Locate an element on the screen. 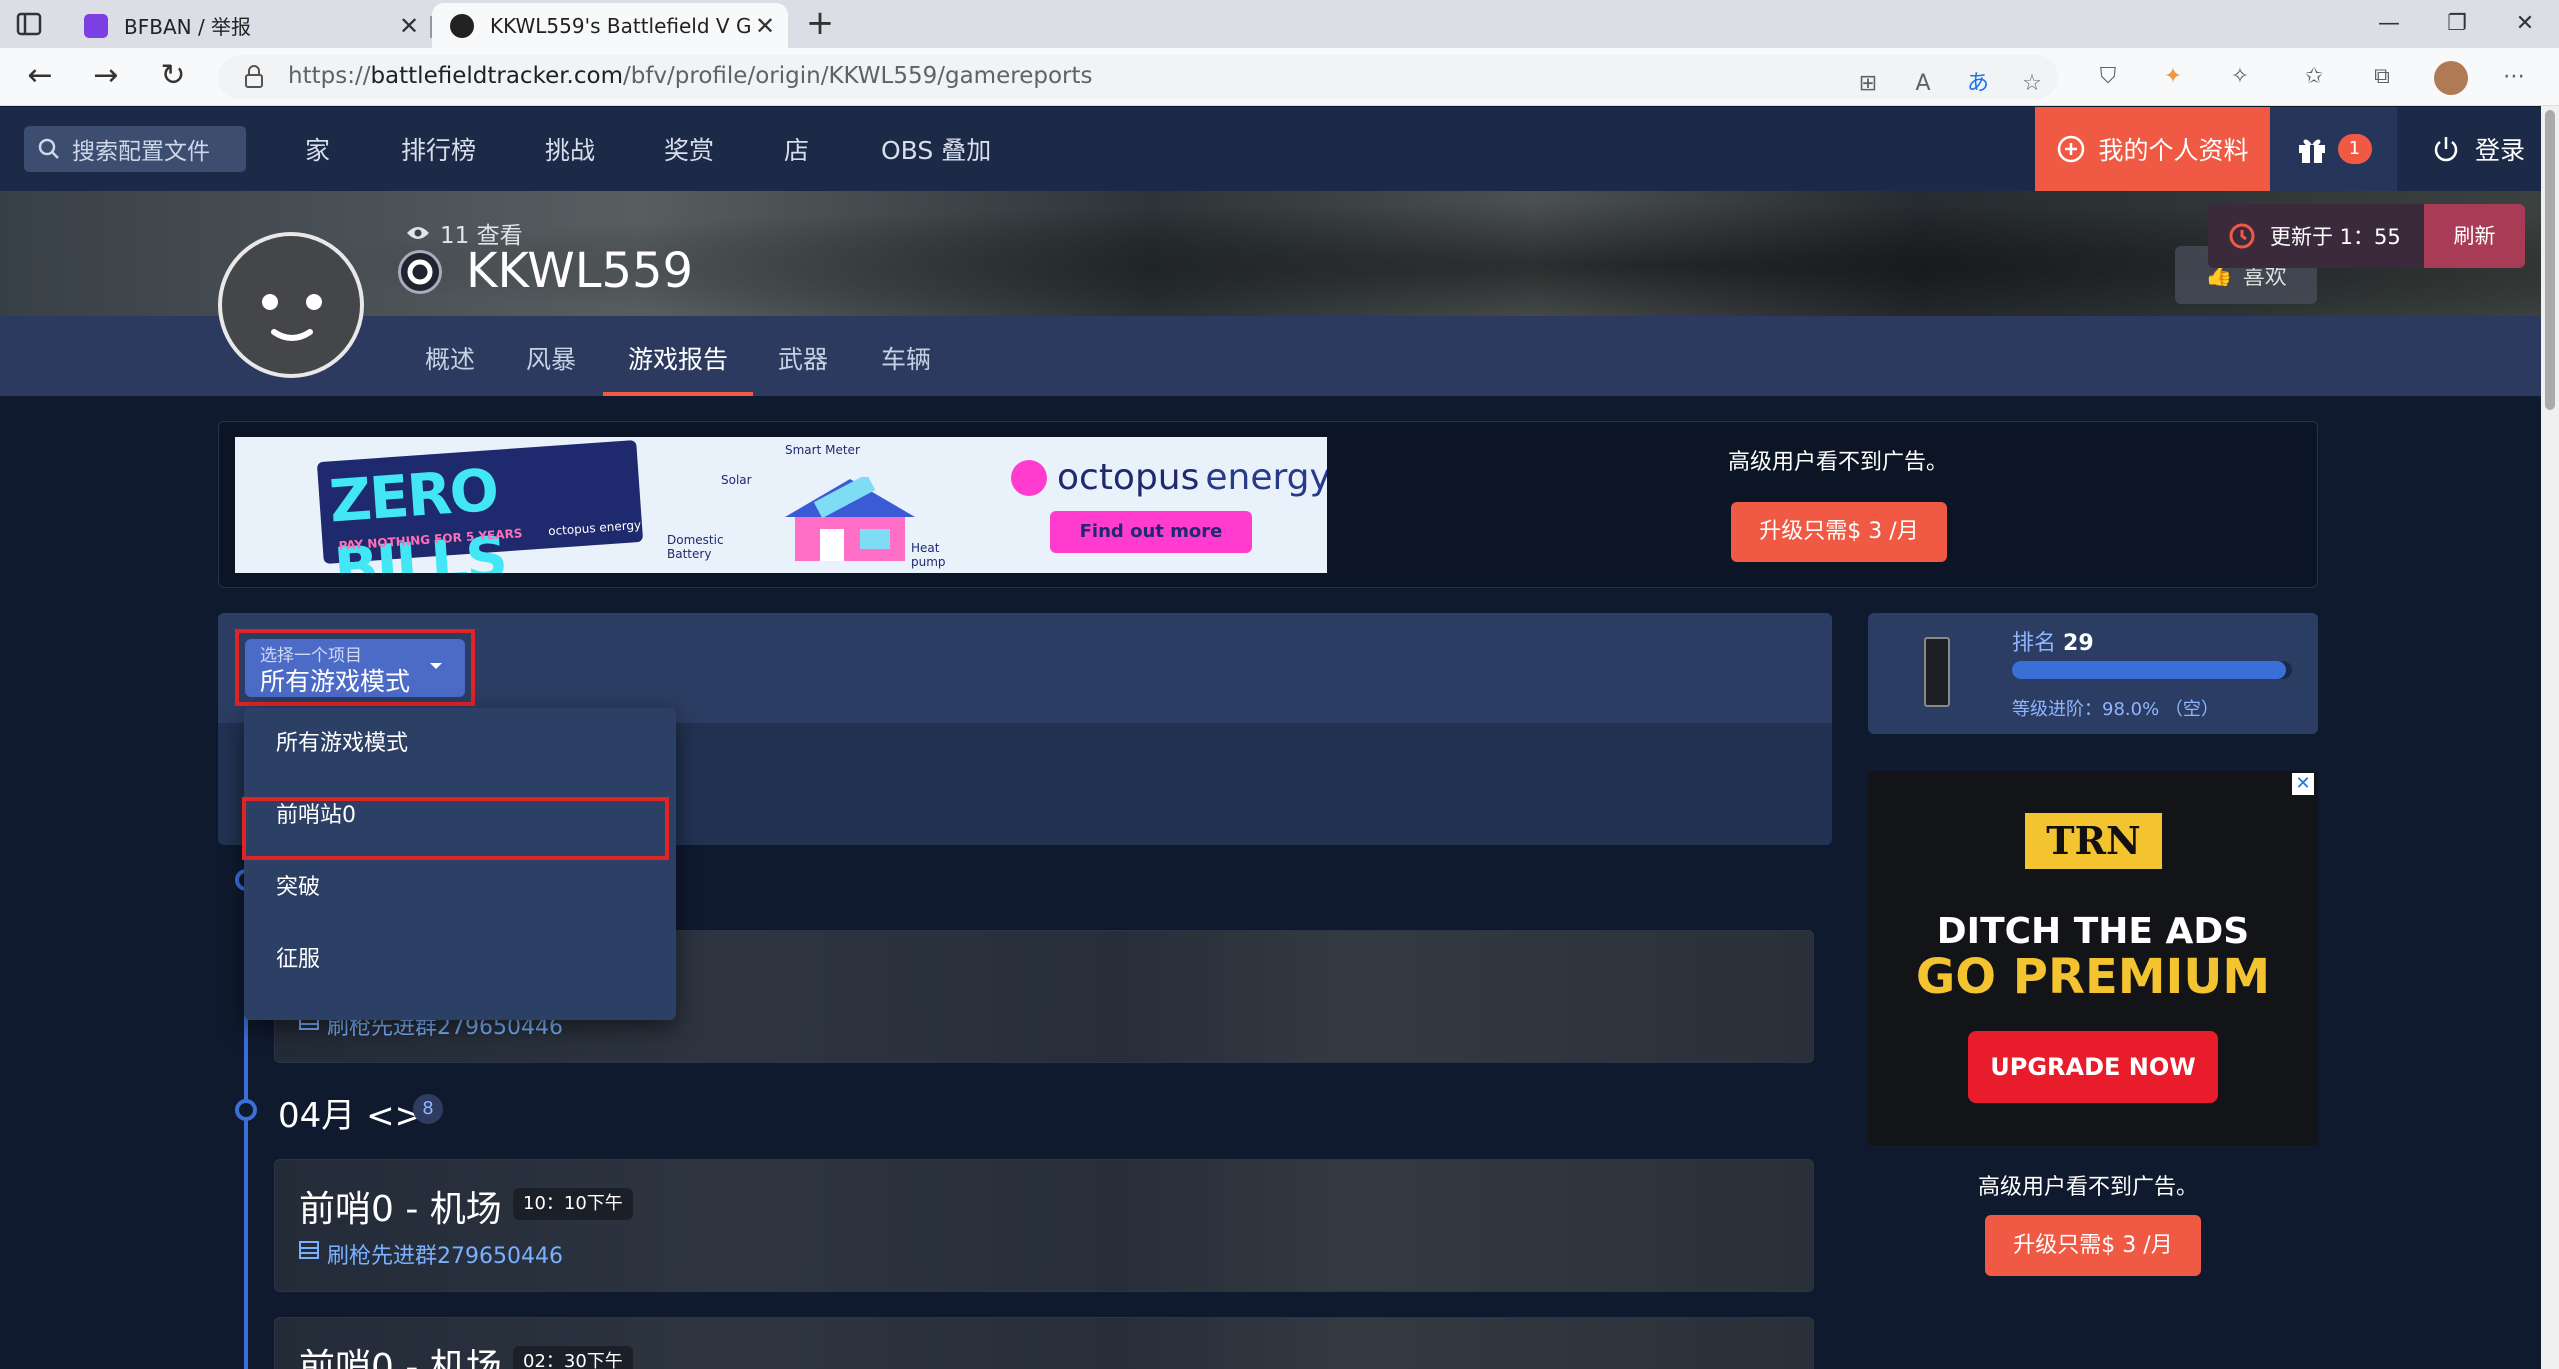  browser-avatar is located at coordinates (2451, 78).